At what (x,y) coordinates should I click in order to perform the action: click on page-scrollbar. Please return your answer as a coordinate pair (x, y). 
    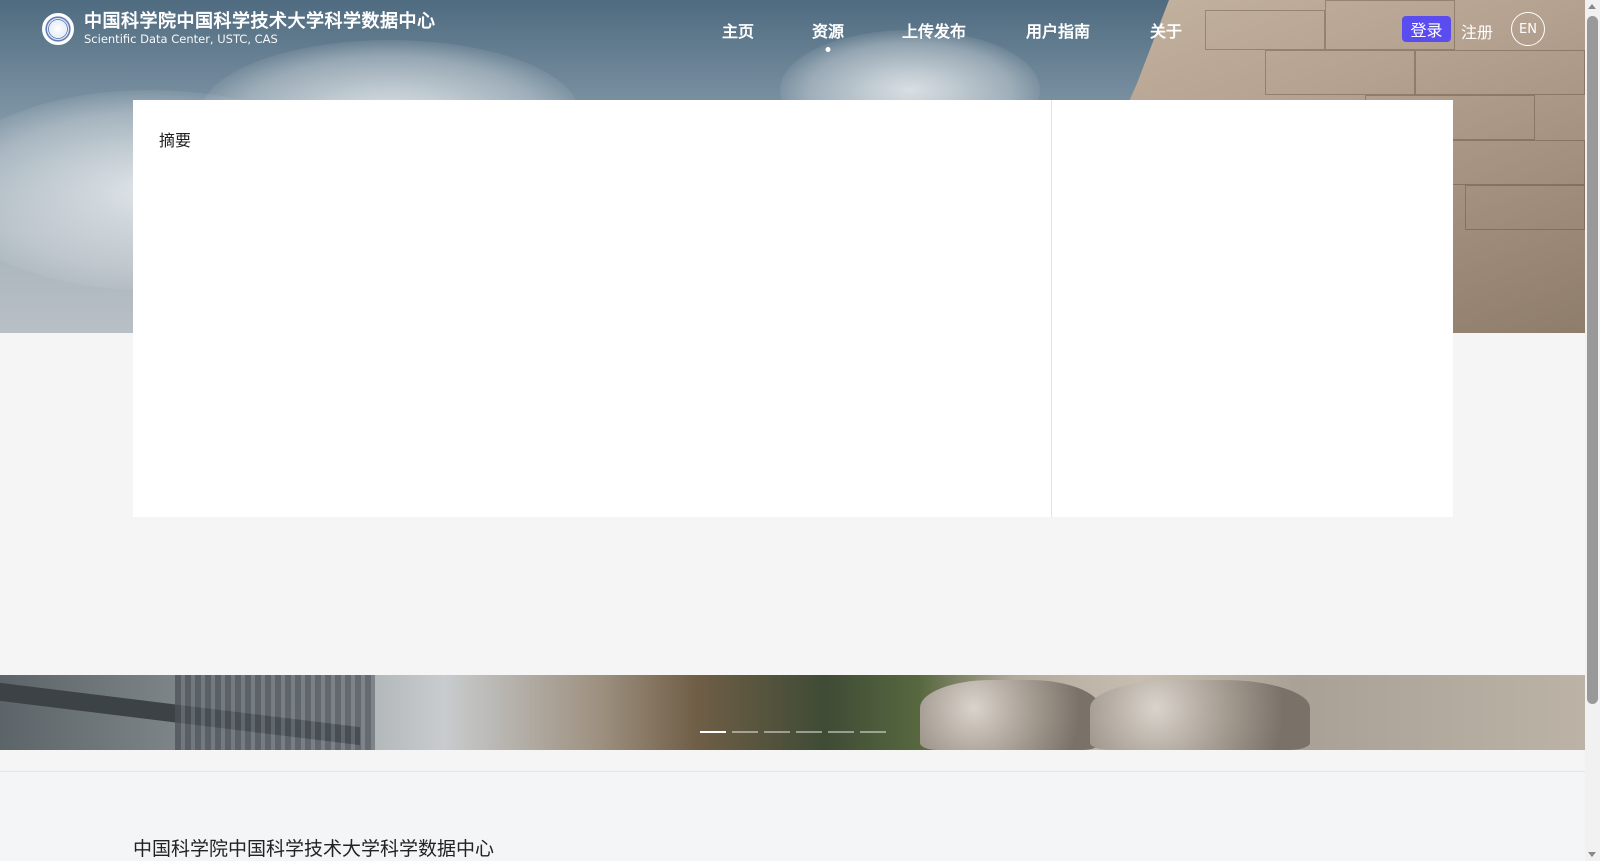
    Looking at the image, I should click on (1592, 430).